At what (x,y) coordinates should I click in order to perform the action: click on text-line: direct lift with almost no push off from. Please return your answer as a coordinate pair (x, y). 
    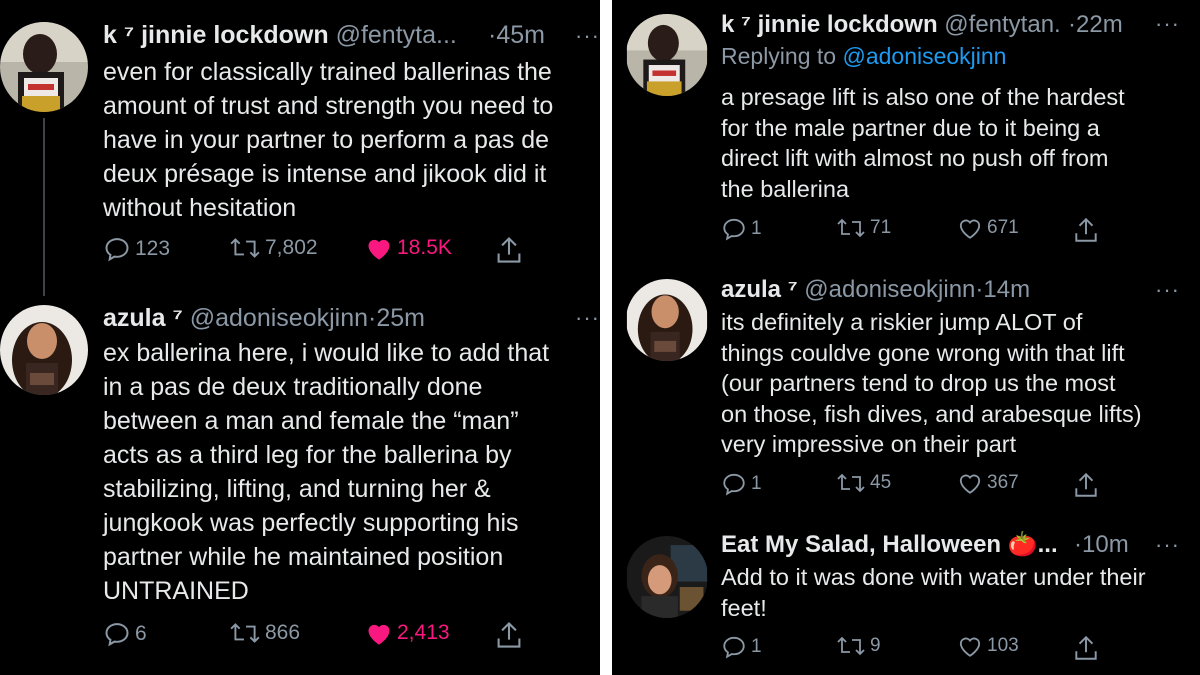
    Looking at the image, I should click on (915, 158).